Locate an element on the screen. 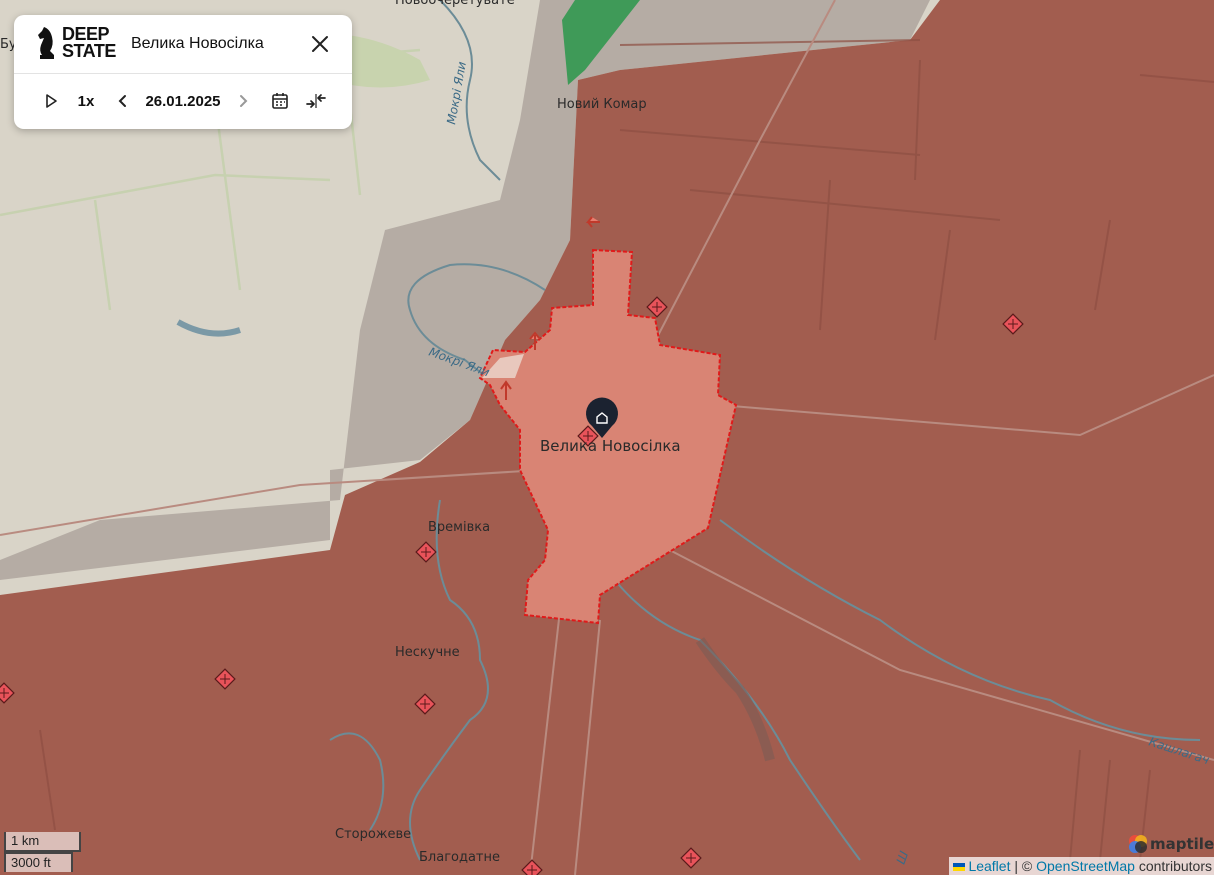 The width and height of the screenshot is (1214, 875). leaflet-link: Leaflet is located at coordinates (989, 866).